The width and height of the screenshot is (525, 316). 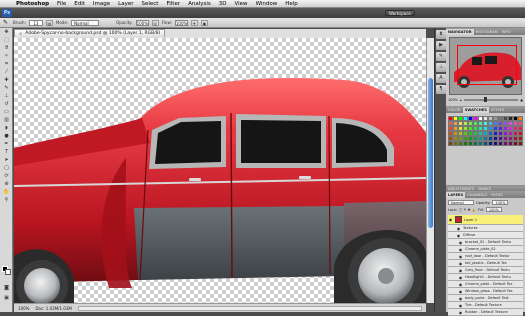 What do you see at coordinates (441, 89) in the screenshot?
I see `paragraph-panel-icon: ¶` at bounding box center [441, 89].